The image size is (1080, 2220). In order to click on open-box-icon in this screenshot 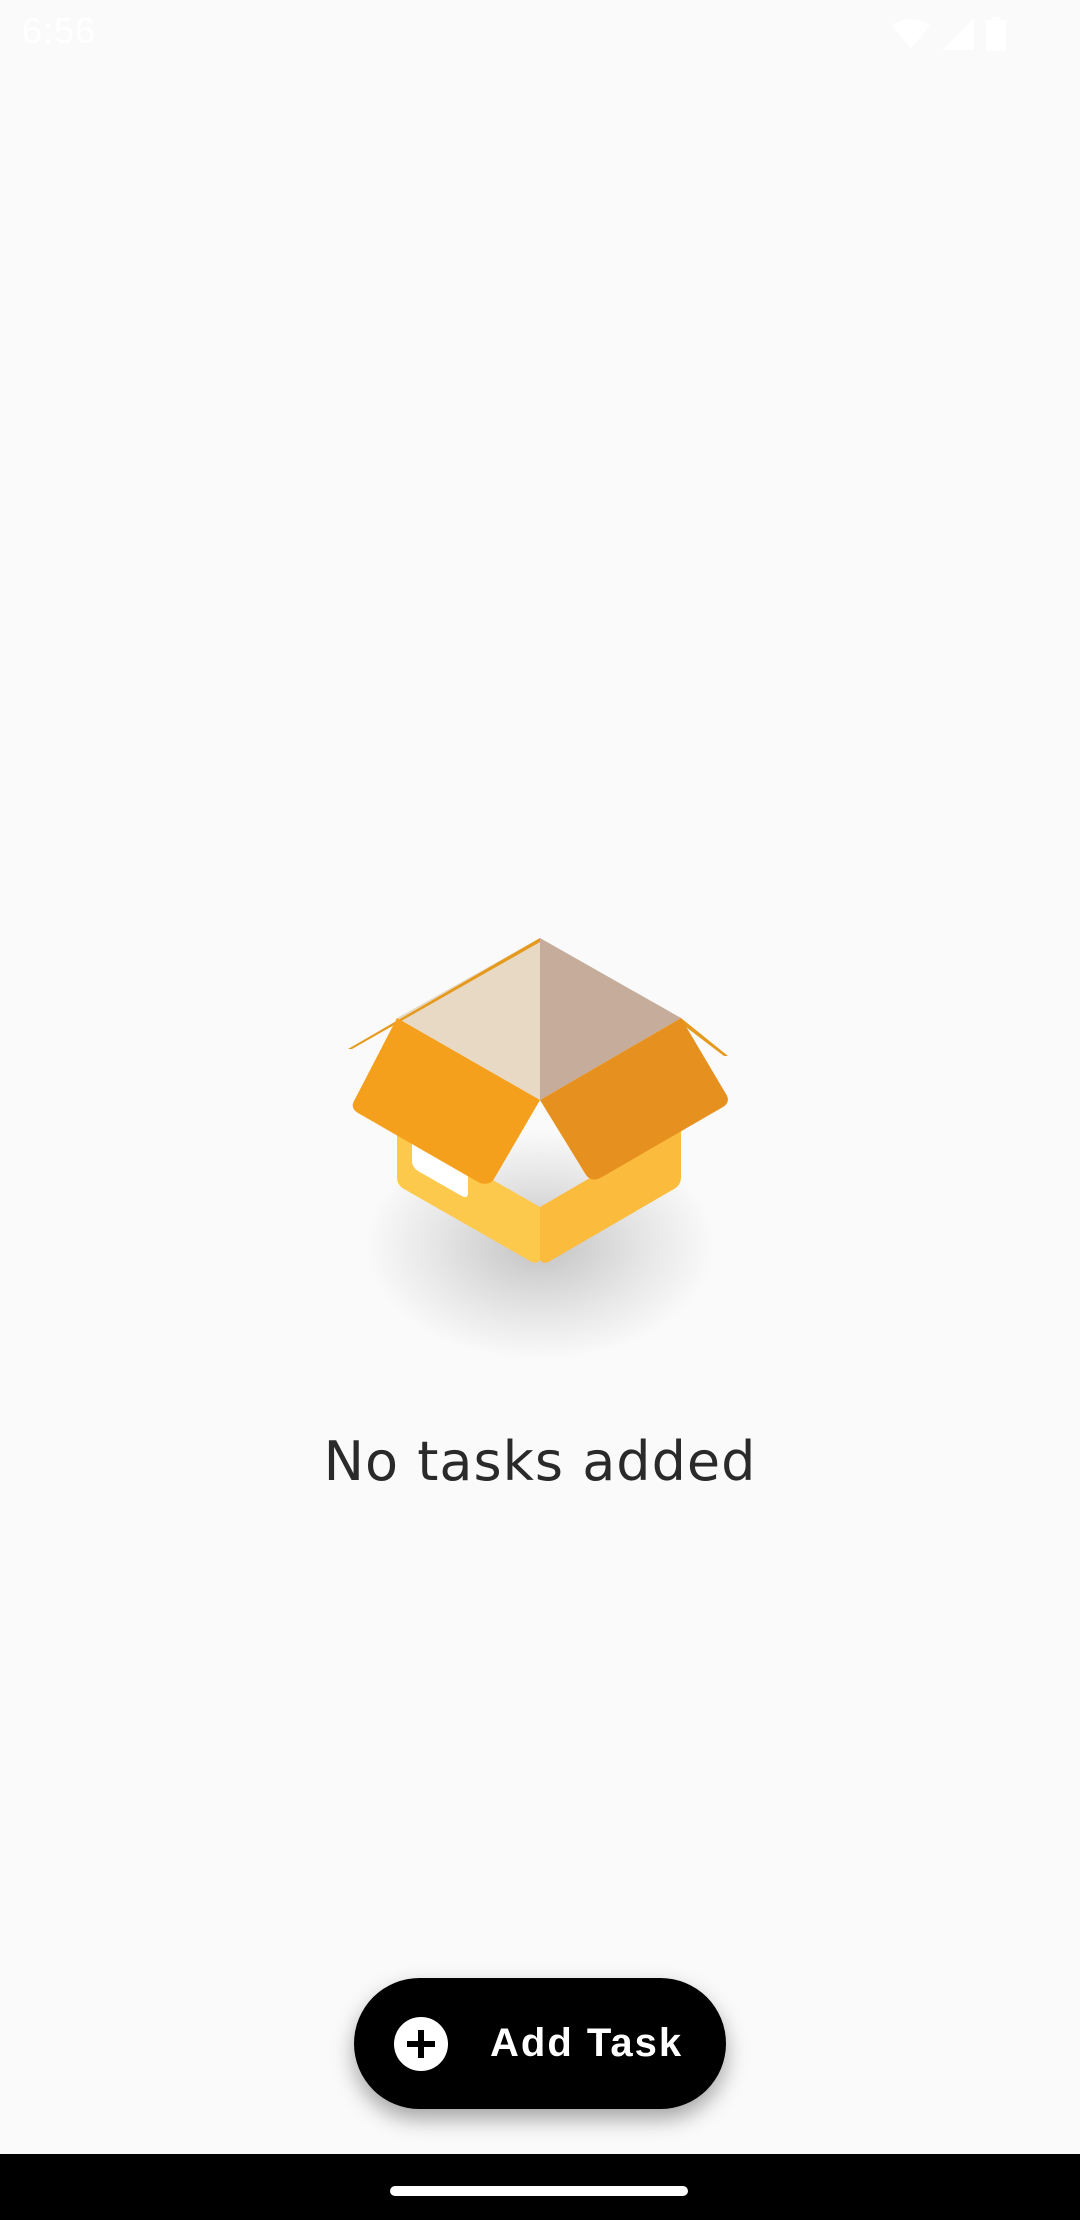, I will do `click(538, 1149)`.